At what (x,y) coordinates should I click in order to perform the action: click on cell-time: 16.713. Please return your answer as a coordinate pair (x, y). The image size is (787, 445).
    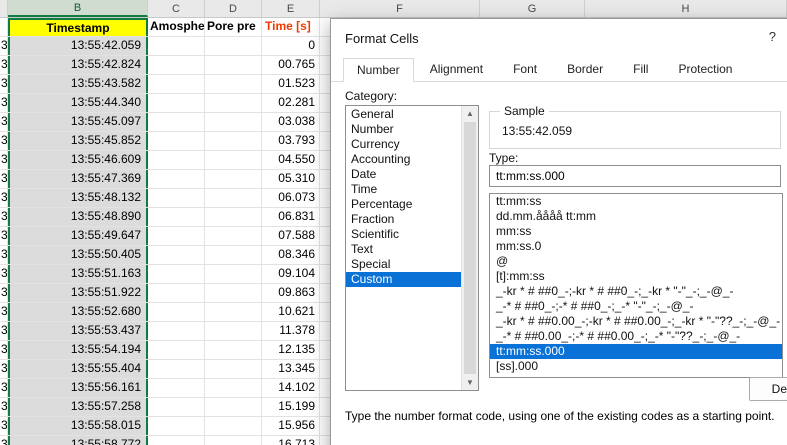
    Looking at the image, I should click on (291, 440).